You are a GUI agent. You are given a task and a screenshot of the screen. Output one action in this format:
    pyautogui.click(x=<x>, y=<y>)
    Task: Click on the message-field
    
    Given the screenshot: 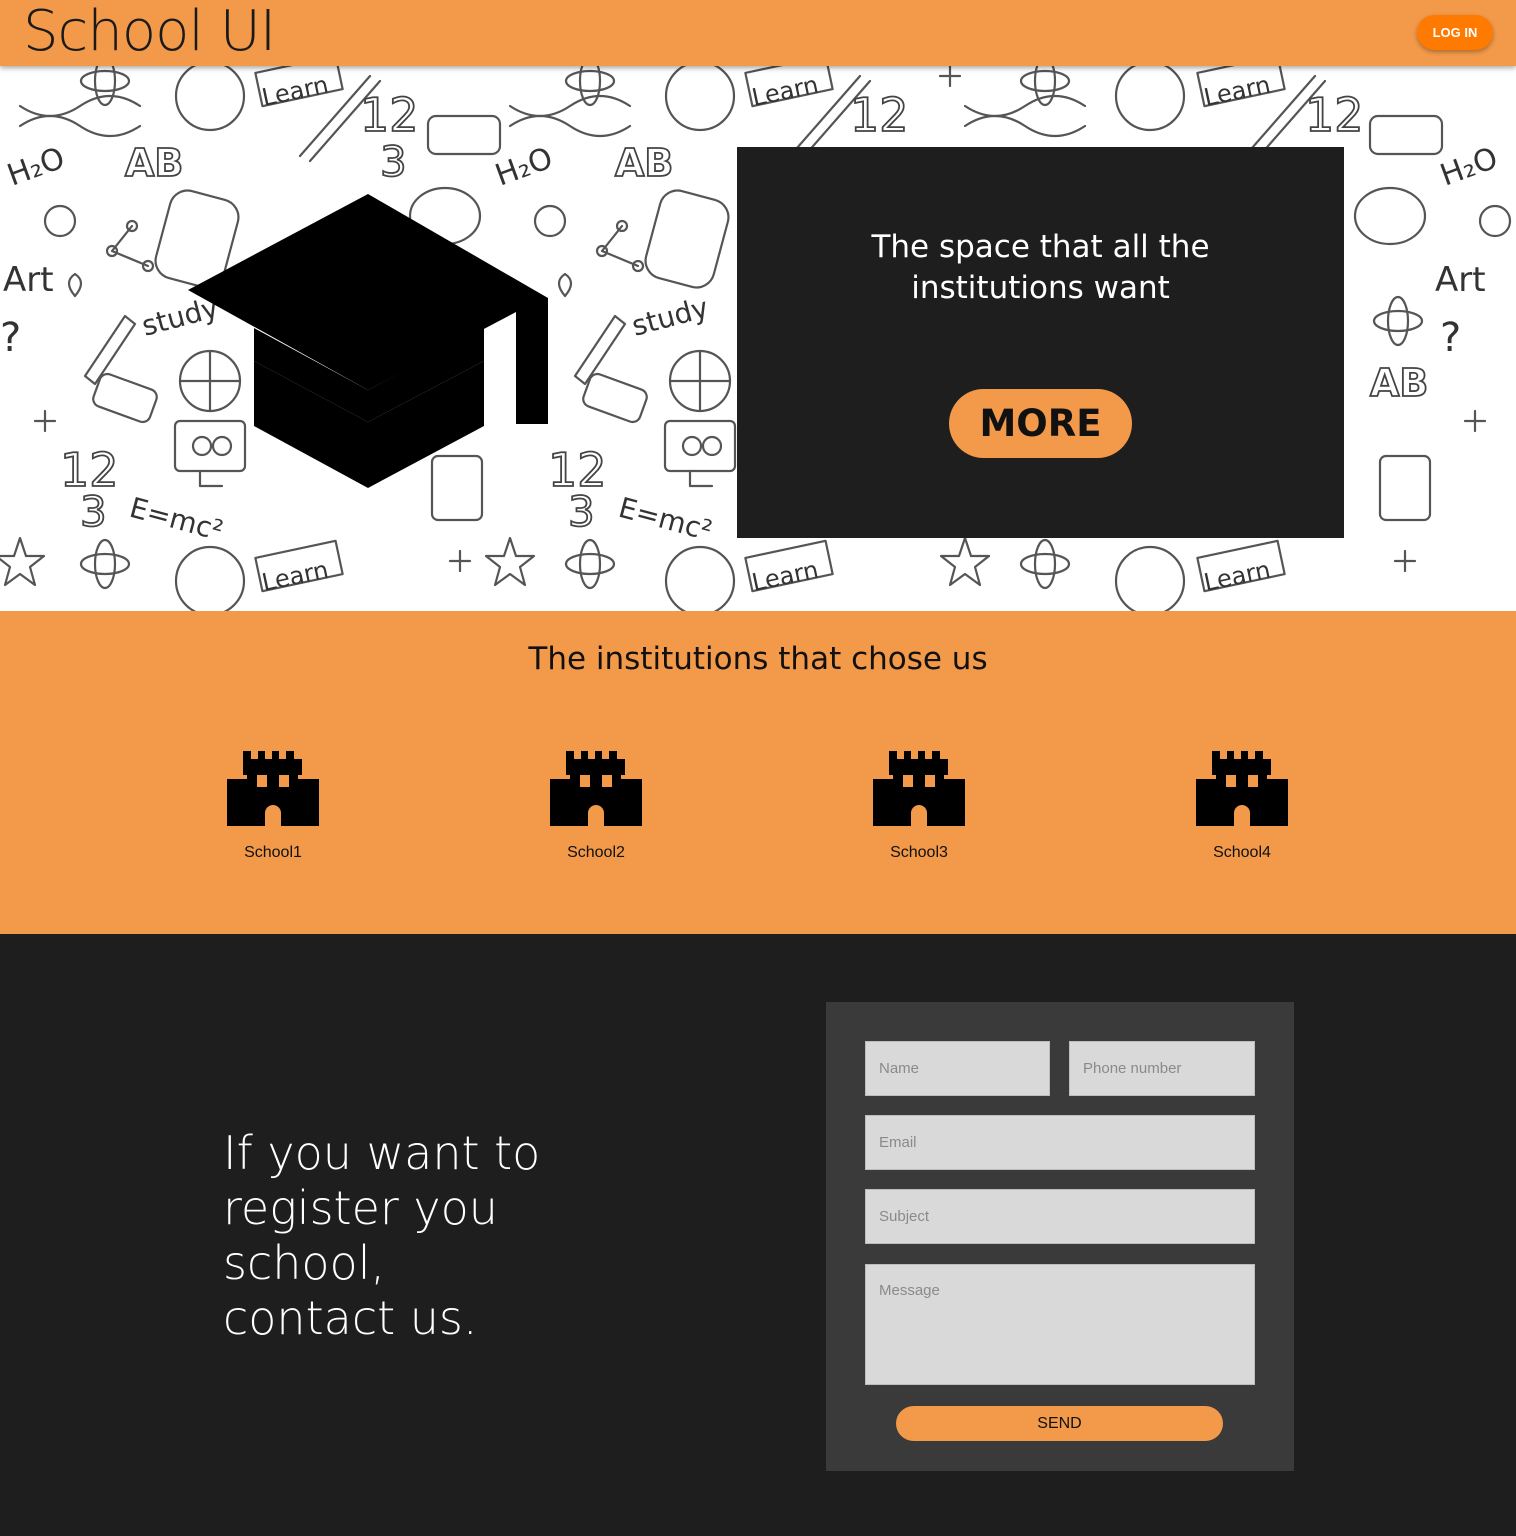 What is the action you would take?
    pyautogui.click(x=1060, y=1324)
    